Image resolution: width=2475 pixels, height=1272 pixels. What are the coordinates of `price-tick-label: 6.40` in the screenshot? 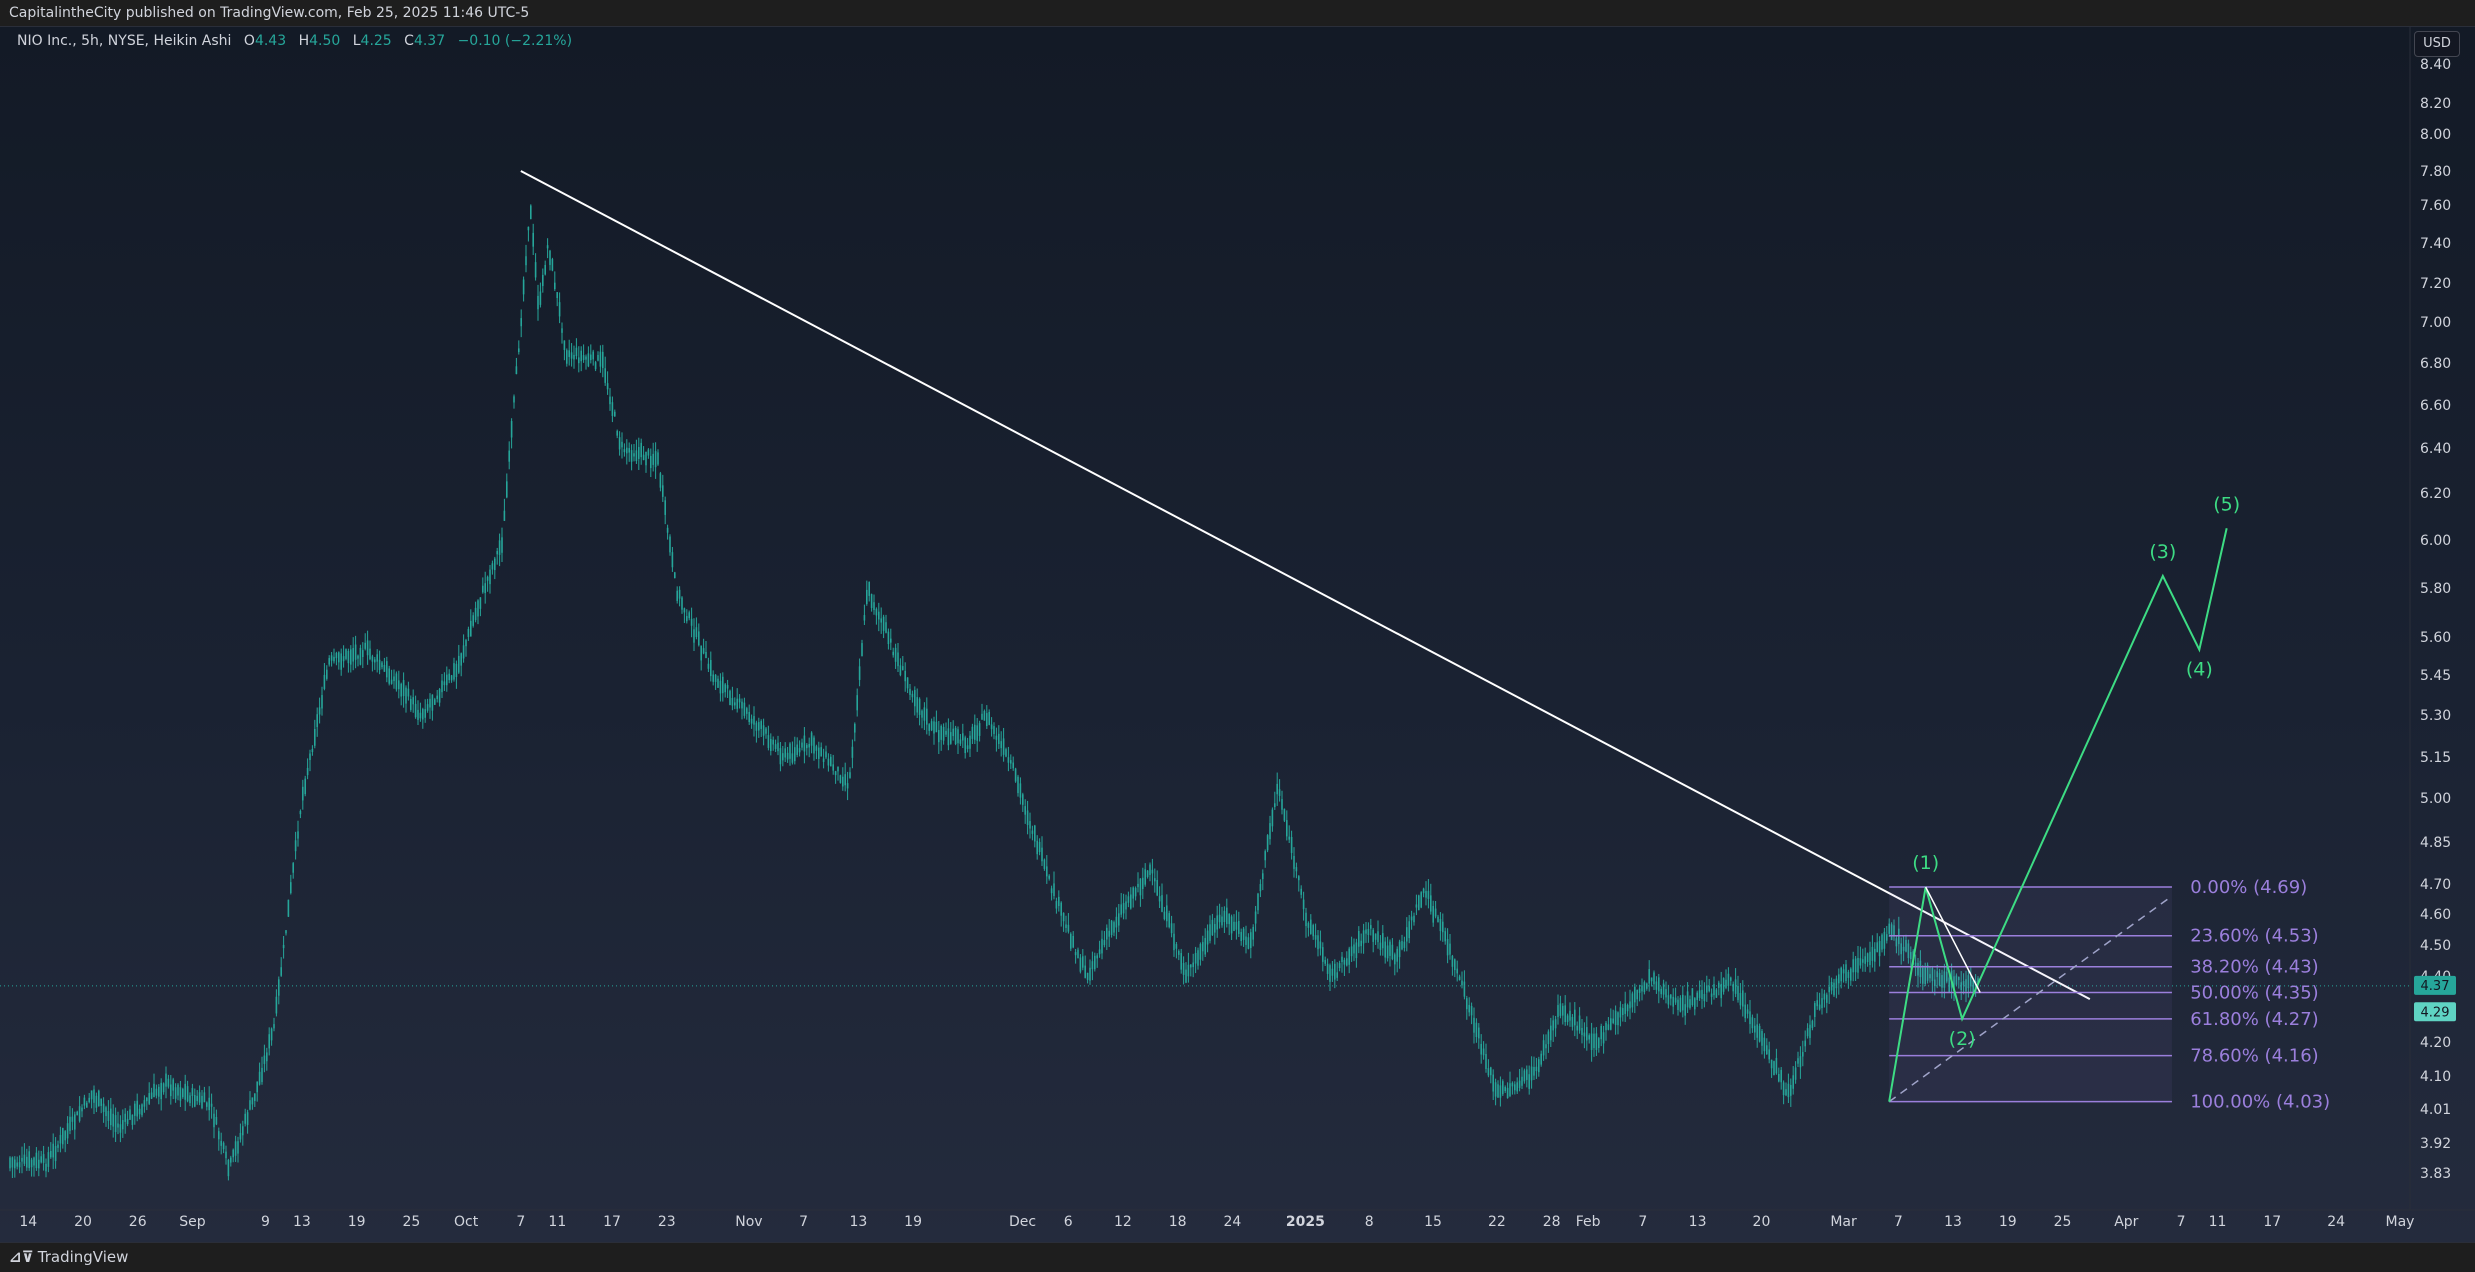 It's located at (2435, 449).